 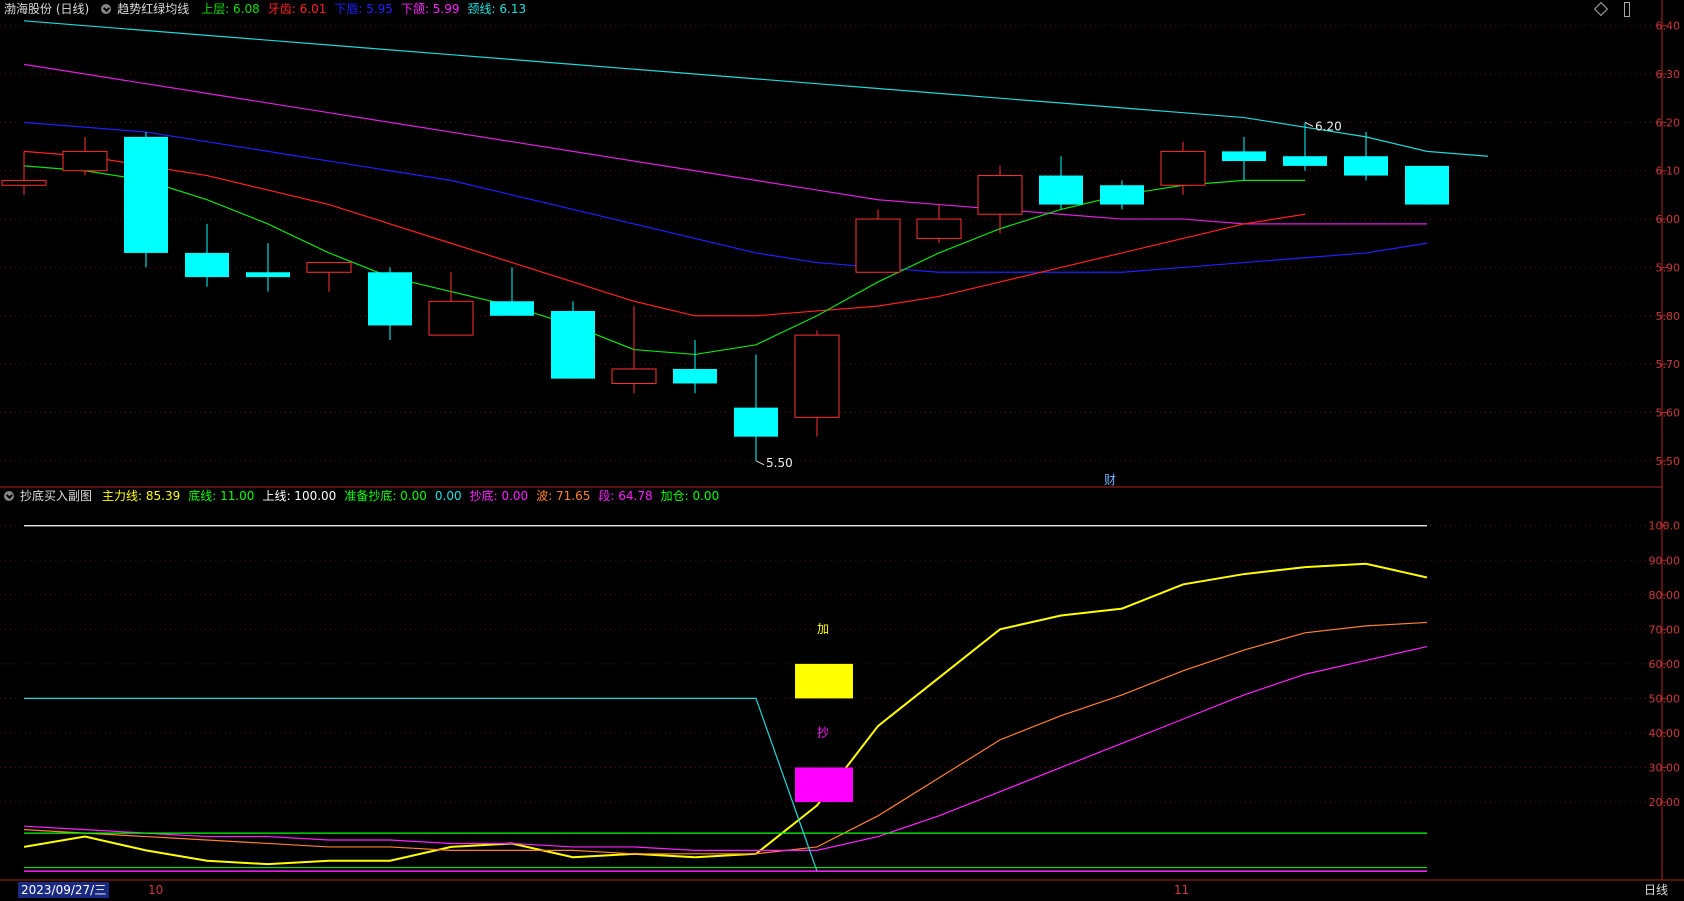 What do you see at coordinates (1665, 664) in the screenshot?
I see `sub-y-tick-label: 60.00` at bounding box center [1665, 664].